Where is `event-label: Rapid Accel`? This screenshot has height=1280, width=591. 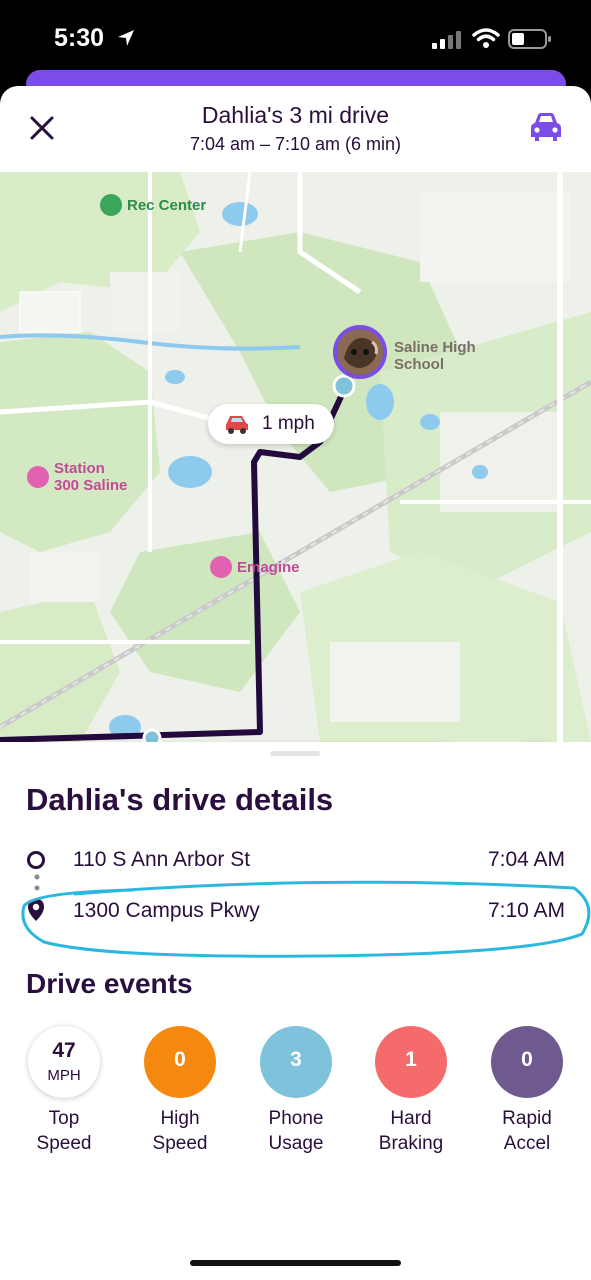
event-label: Rapid Accel is located at coordinates (527, 1131).